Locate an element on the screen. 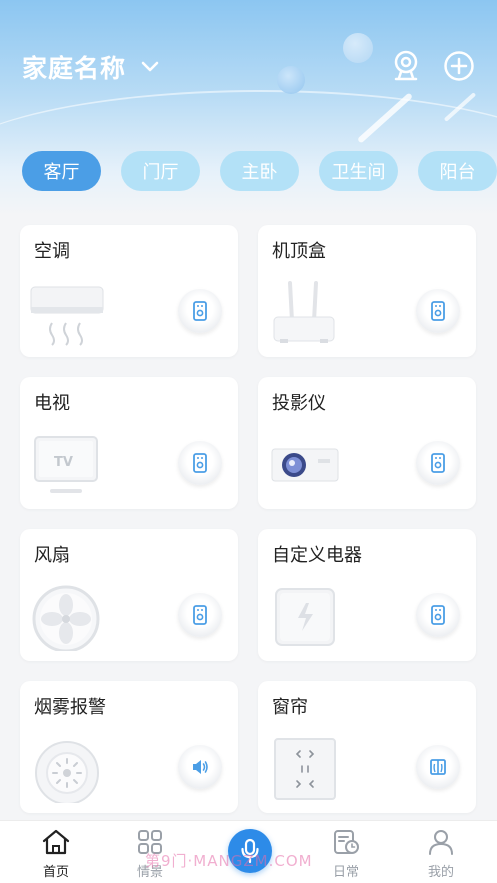 Image resolution: width=497 pixels, height=883 pixels. device-card-smoke-alarm: 烟雾报警 is located at coordinates (129, 747).